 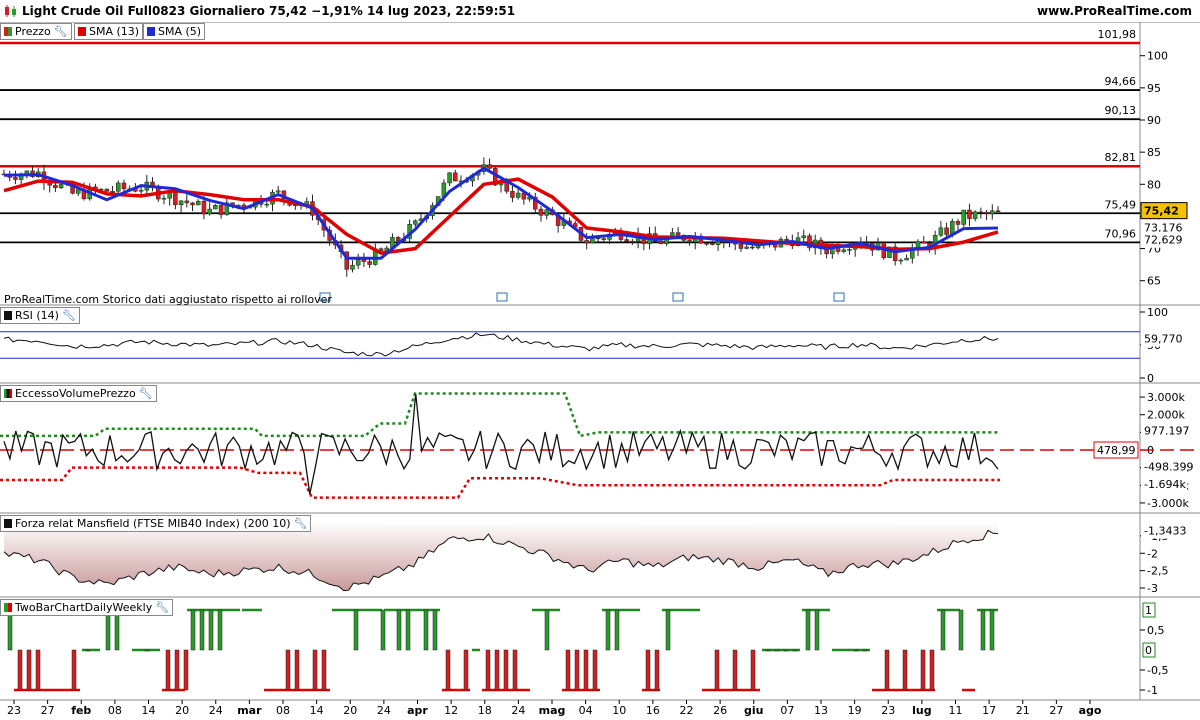 What do you see at coordinates (1117, 34) in the screenshot?
I see `level-label: 101,98` at bounding box center [1117, 34].